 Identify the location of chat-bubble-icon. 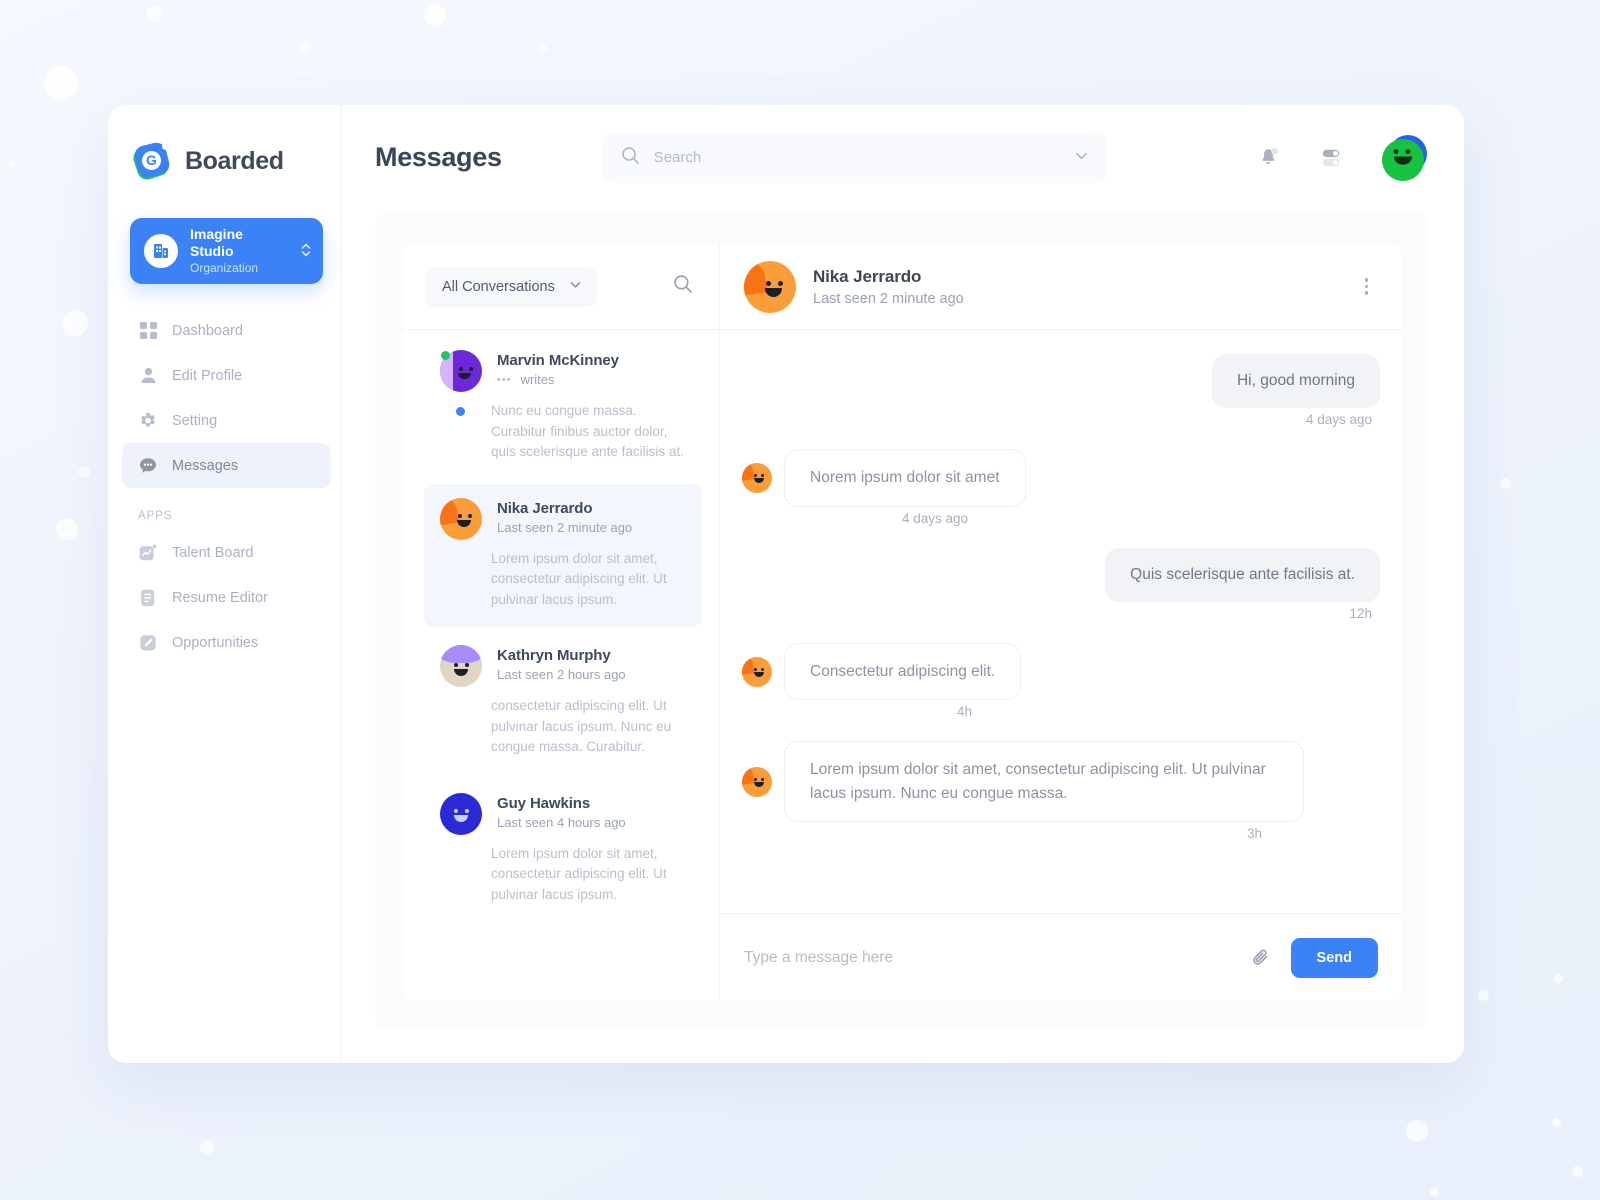
(148, 466).